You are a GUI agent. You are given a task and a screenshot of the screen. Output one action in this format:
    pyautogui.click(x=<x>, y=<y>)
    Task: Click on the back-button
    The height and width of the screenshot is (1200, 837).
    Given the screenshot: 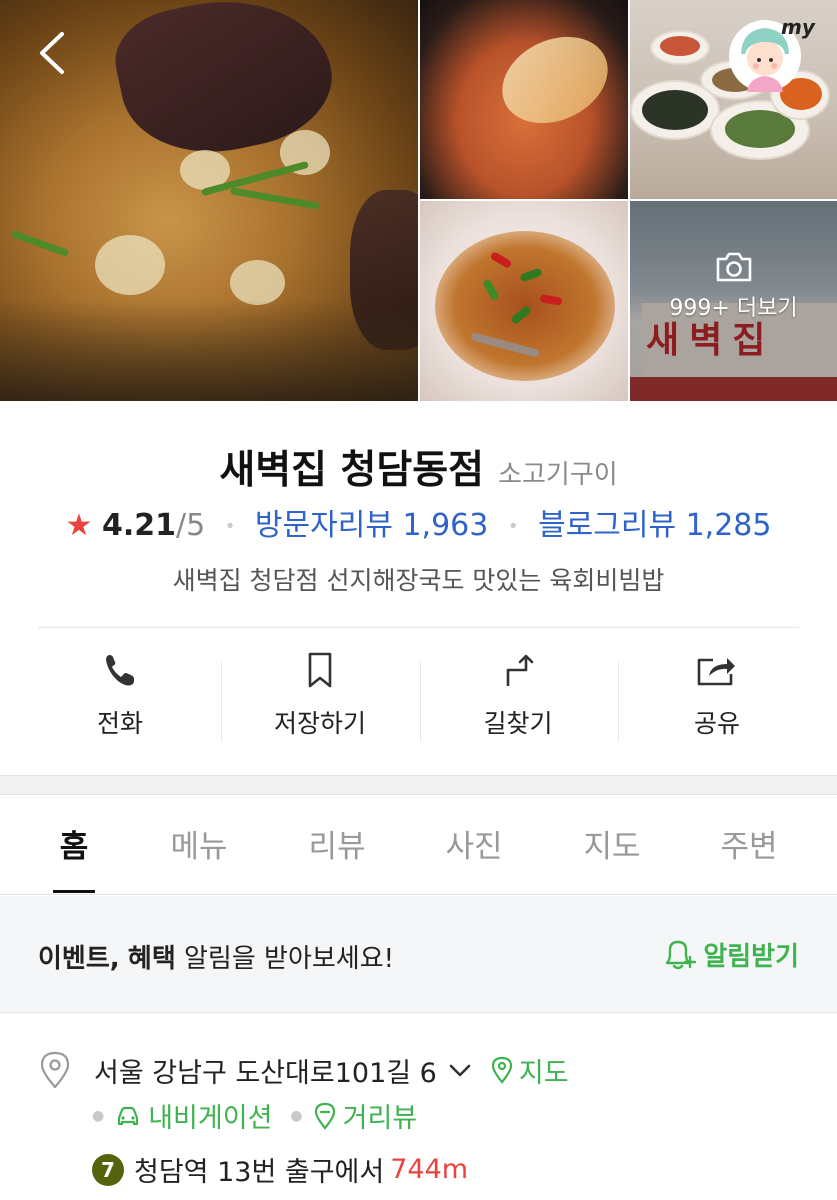 What is the action you would take?
    pyautogui.click(x=52, y=53)
    